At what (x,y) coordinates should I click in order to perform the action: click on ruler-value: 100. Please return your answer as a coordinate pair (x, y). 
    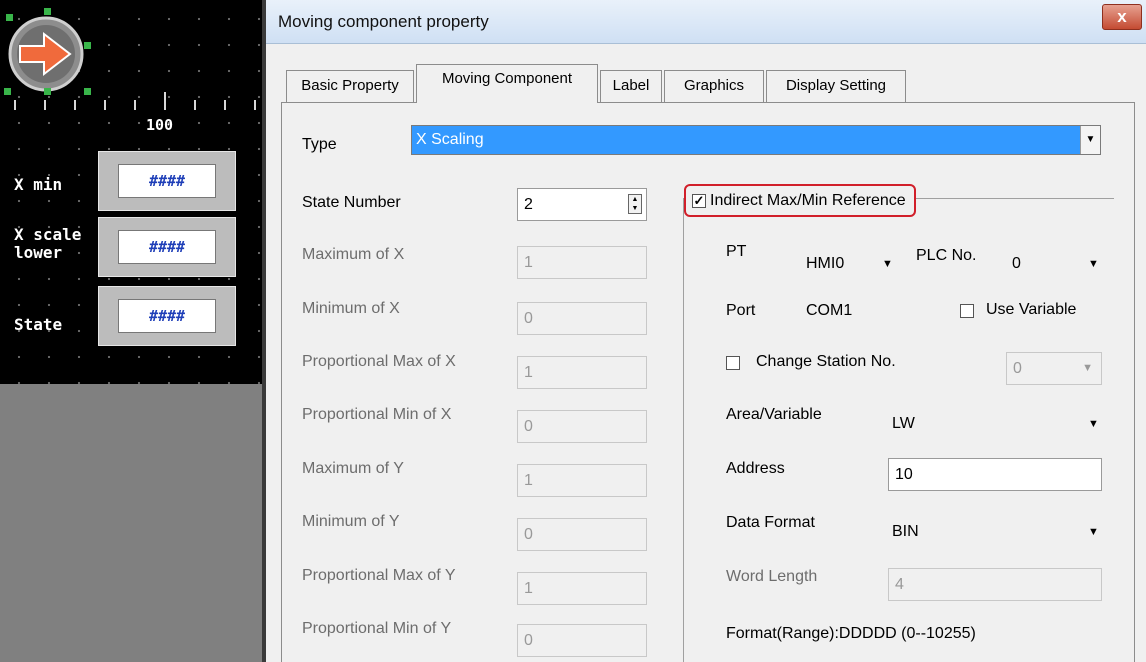
    Looking at the image, I should click on (160, 125).